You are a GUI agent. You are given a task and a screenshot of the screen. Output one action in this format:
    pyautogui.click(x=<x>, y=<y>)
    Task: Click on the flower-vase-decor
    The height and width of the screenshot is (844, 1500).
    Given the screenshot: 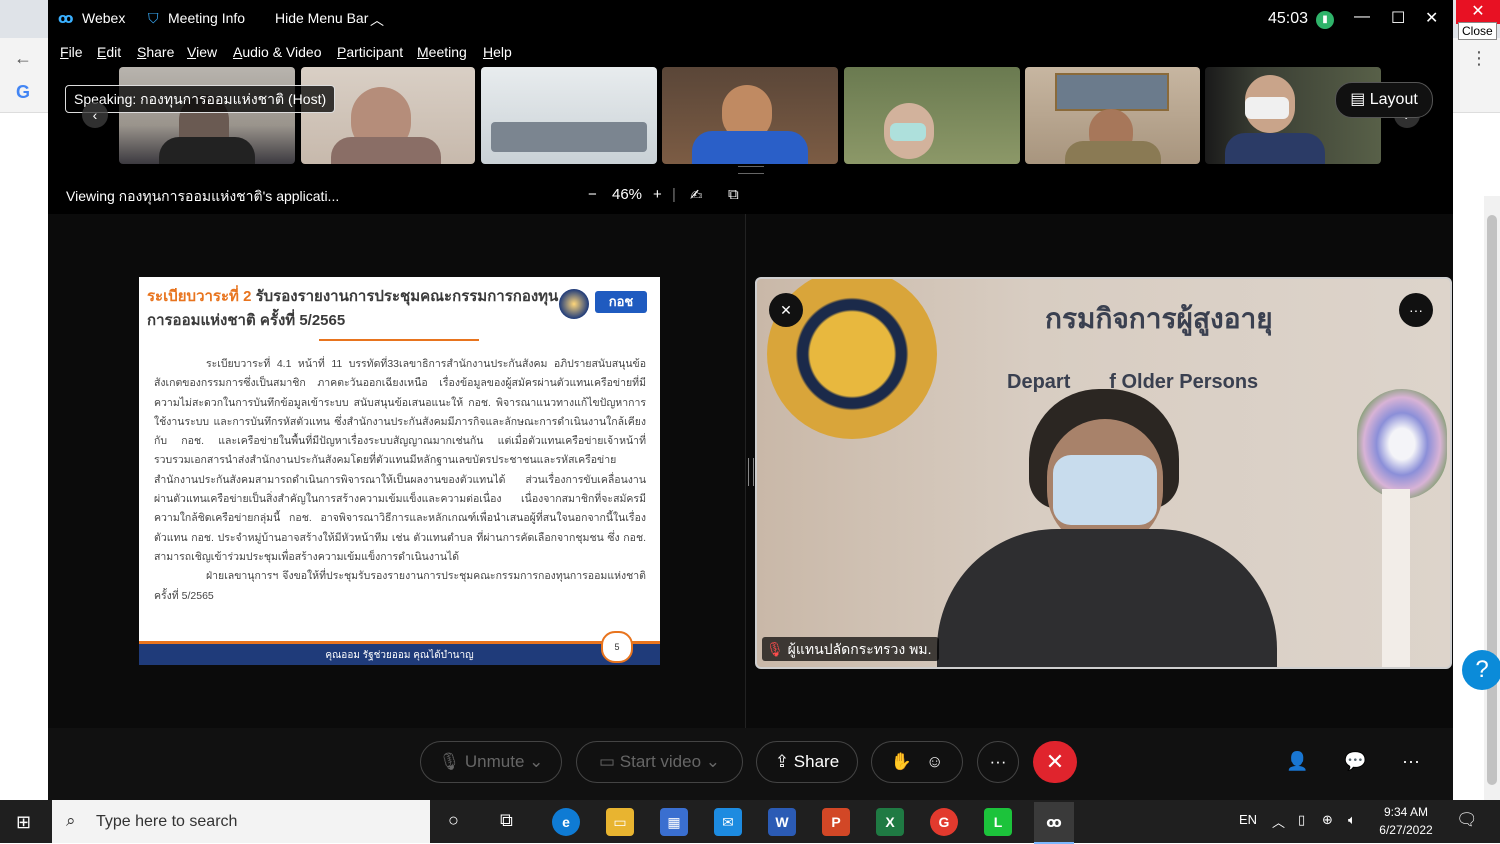 What is the action you would take?
    pyautogui.click(x=1402, y=444)
    